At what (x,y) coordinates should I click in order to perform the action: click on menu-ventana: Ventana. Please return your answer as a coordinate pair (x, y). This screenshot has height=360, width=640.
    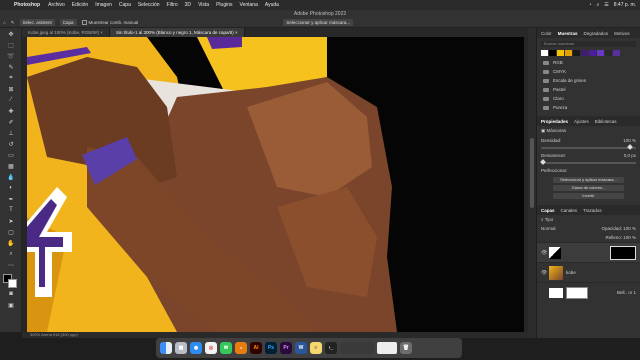
    Looking at the image, I should click on (249, 5).